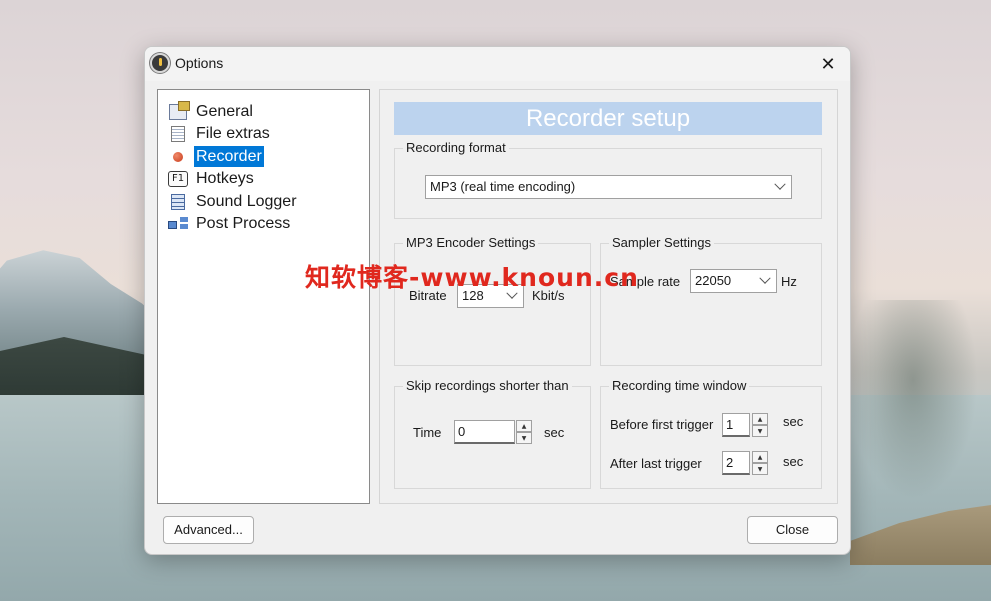 The width and height of the screenshot is (991, 601). I want to click on tree-item-sound-logger: Sound Logger, so click(233, 201).